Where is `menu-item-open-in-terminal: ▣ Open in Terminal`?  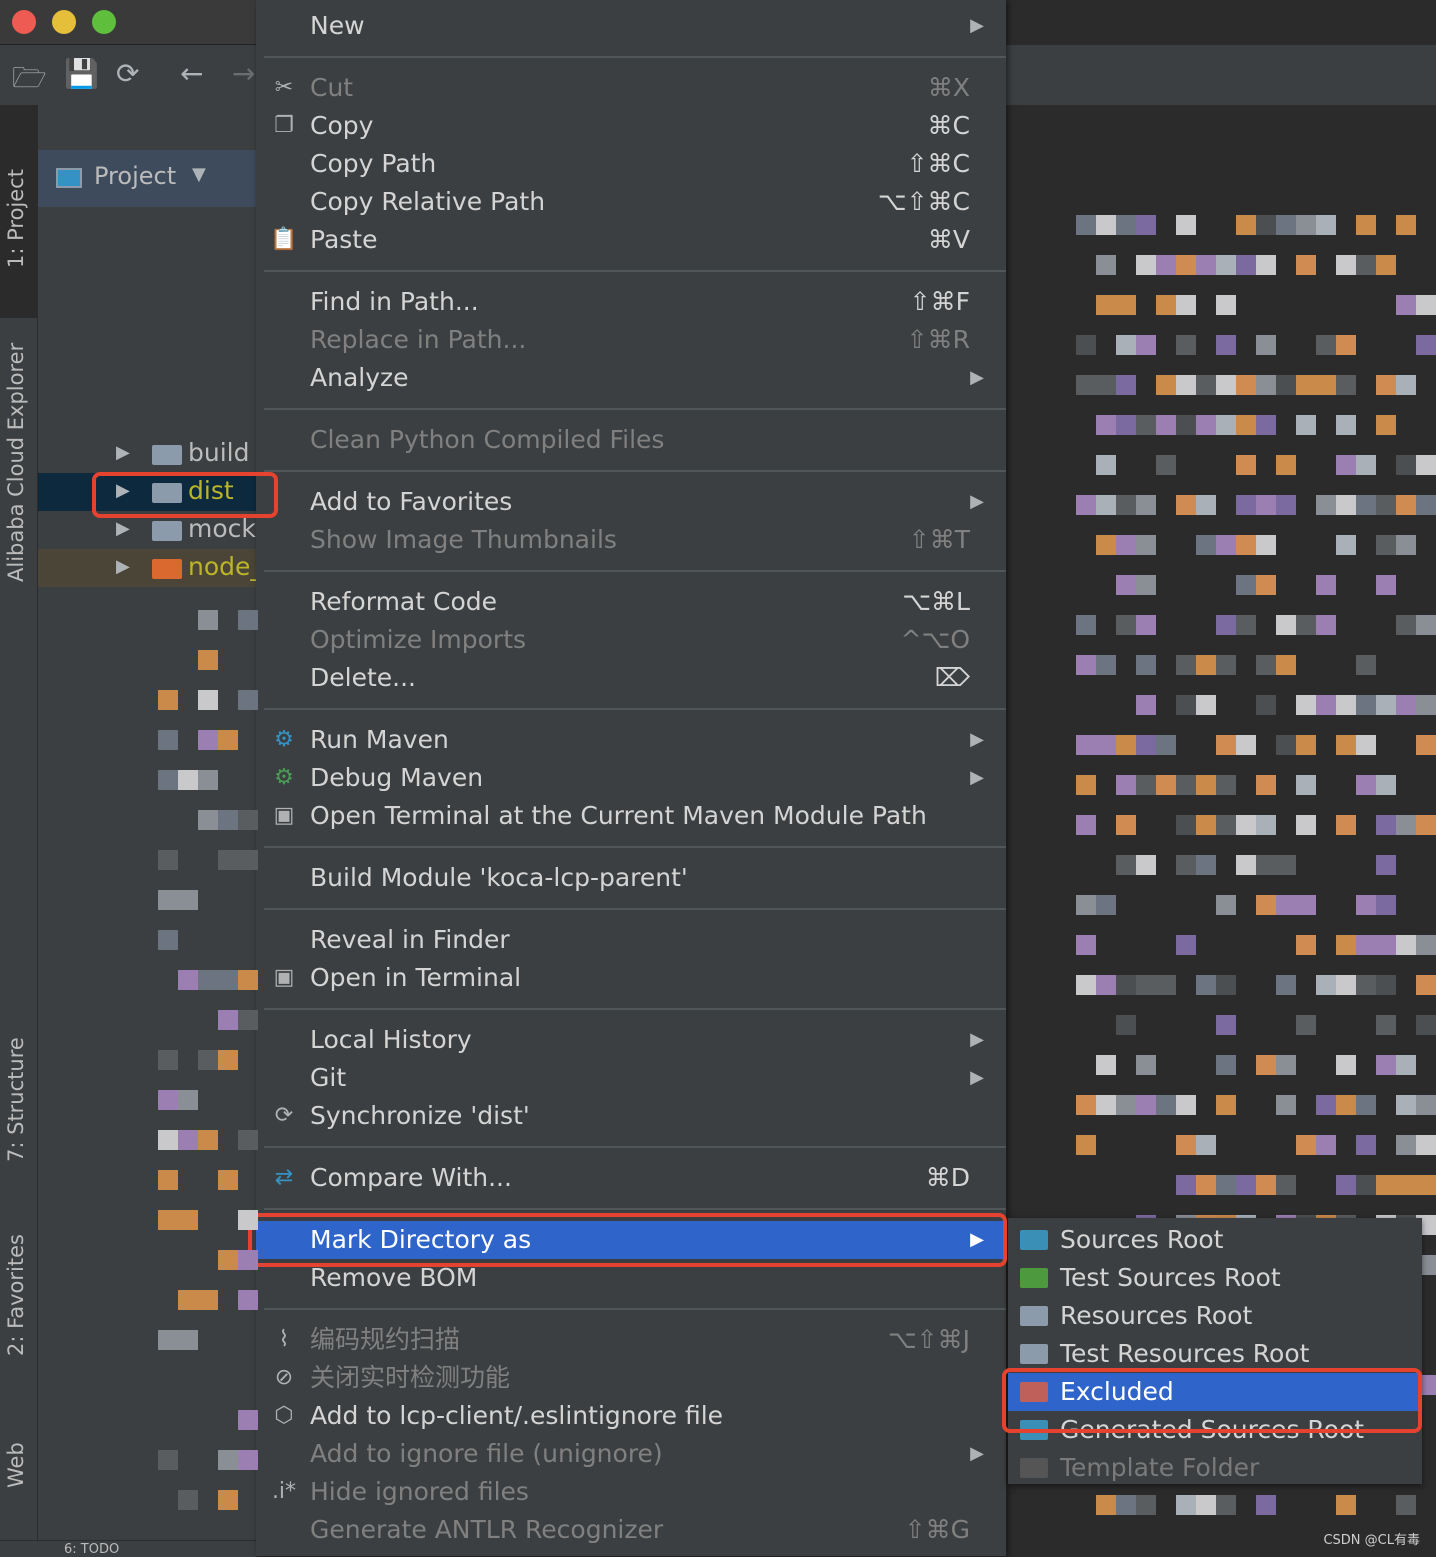 menu-item-open-in-terminal: ▣ Open in Terminal is located at coordinates (631, 978).